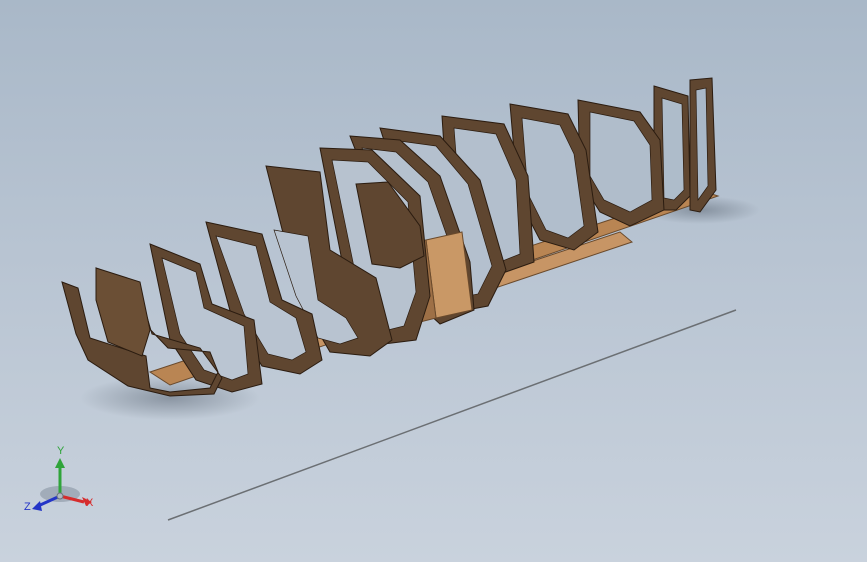 The image size is (867, 562). Describe the element at coordinates (60, 463) in the screenshot. I see `triad-y-arrow-icon` at that location.